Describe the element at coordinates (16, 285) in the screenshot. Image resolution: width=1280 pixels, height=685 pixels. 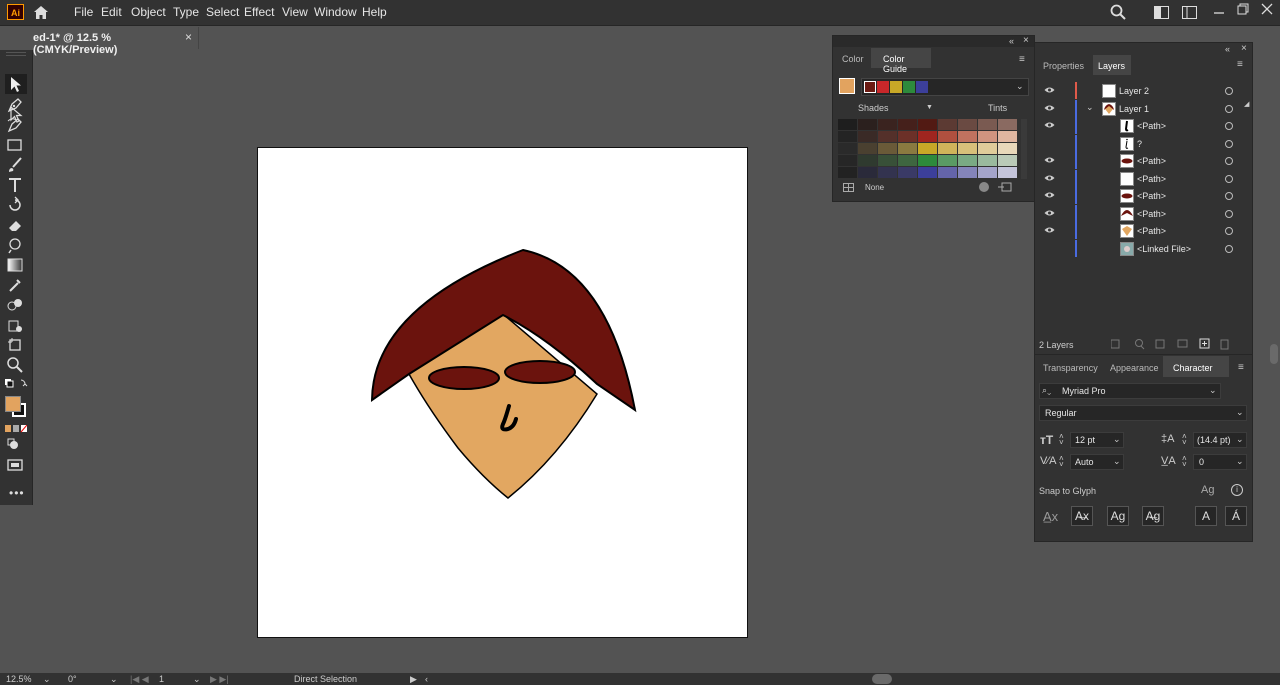
I see `eyedropper-tool-icon` at that location.